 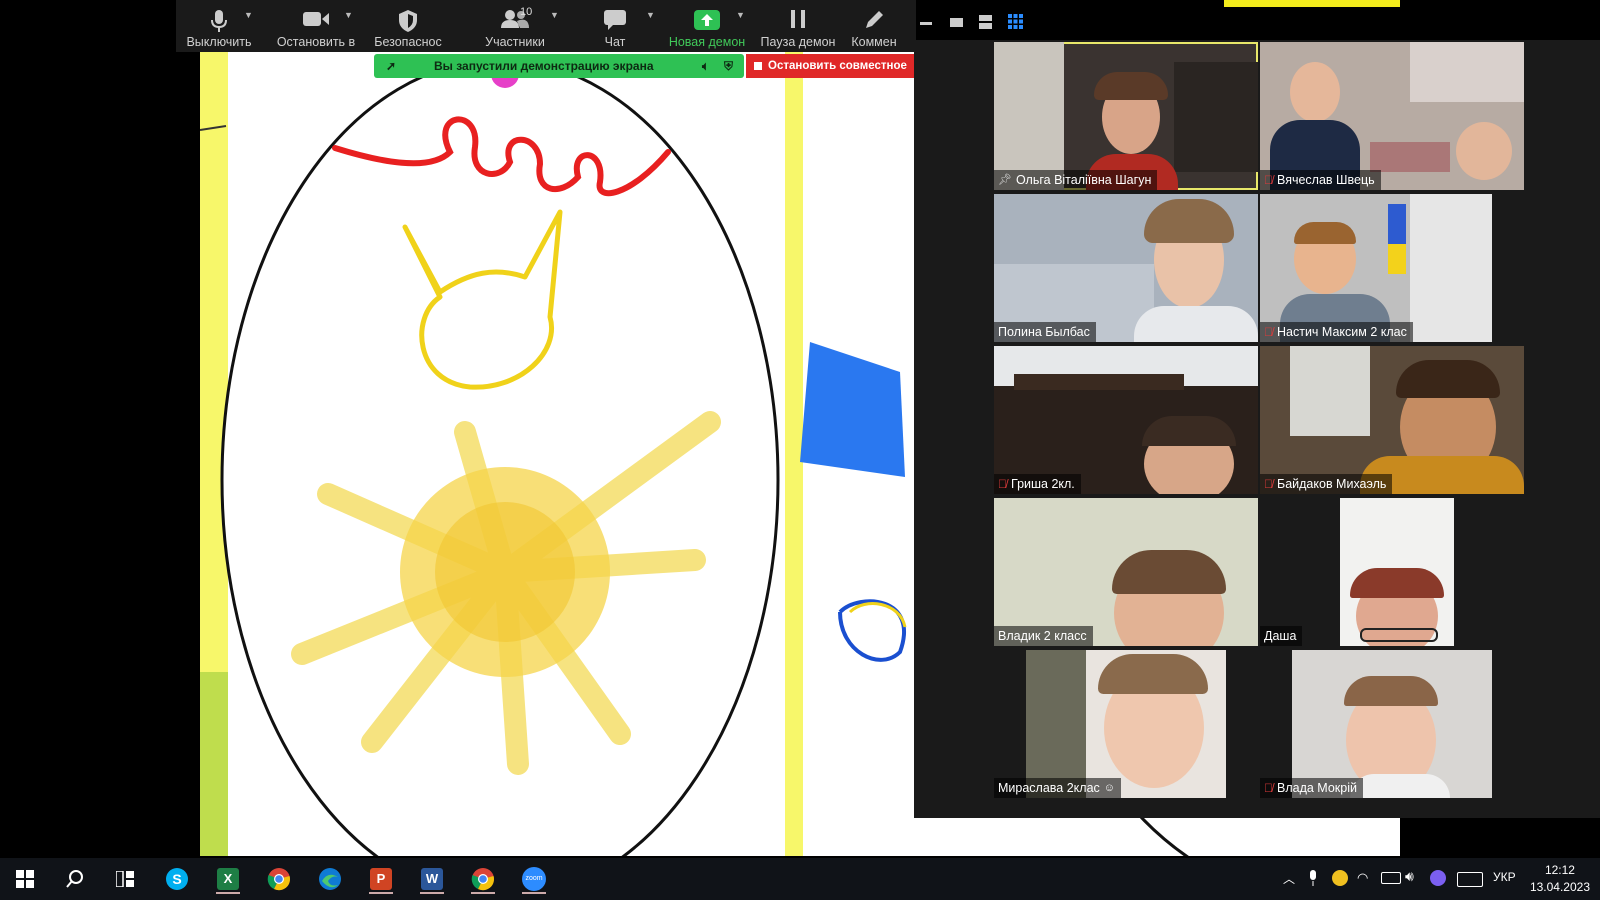 I want to click on participant-name-bar: 🎙̸ Байдаков Михаэль, so click(x=1326, y=484).